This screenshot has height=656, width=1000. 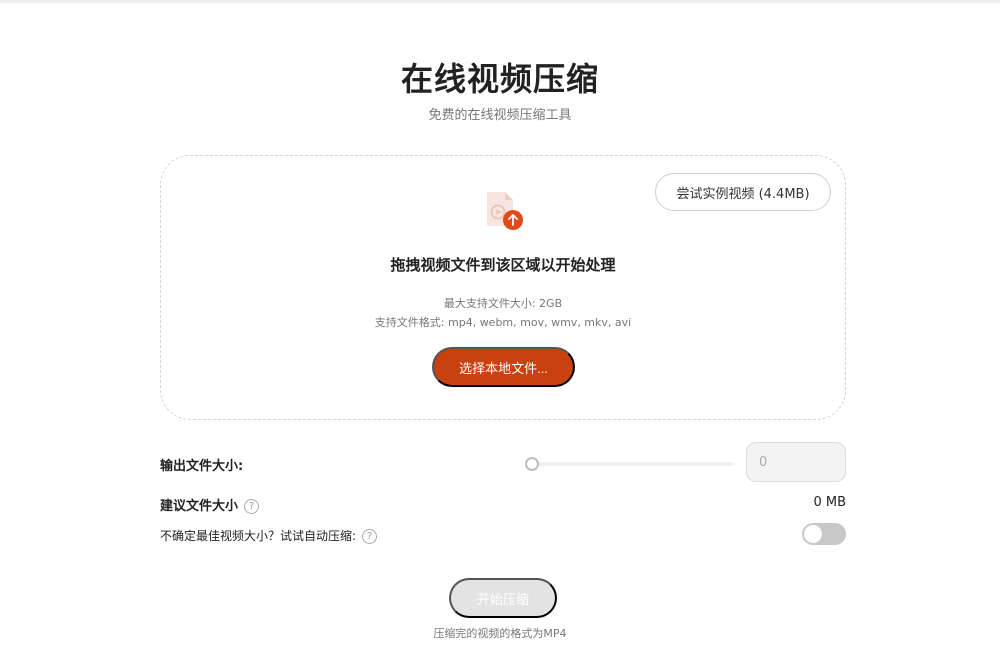 I want to click on video-file-upload-icon, so click(x=505, y=211).